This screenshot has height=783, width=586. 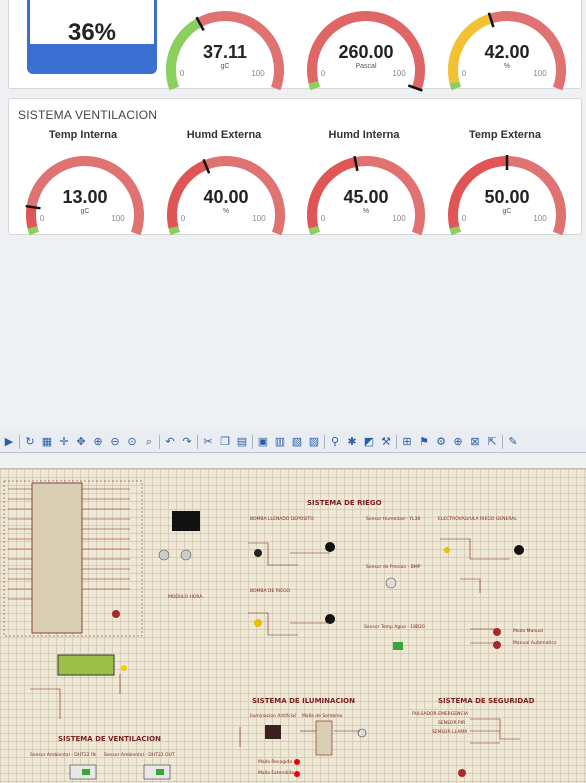 I want to click on manual-automatico-label: Manual Automatico, so click(x=535, y=643).